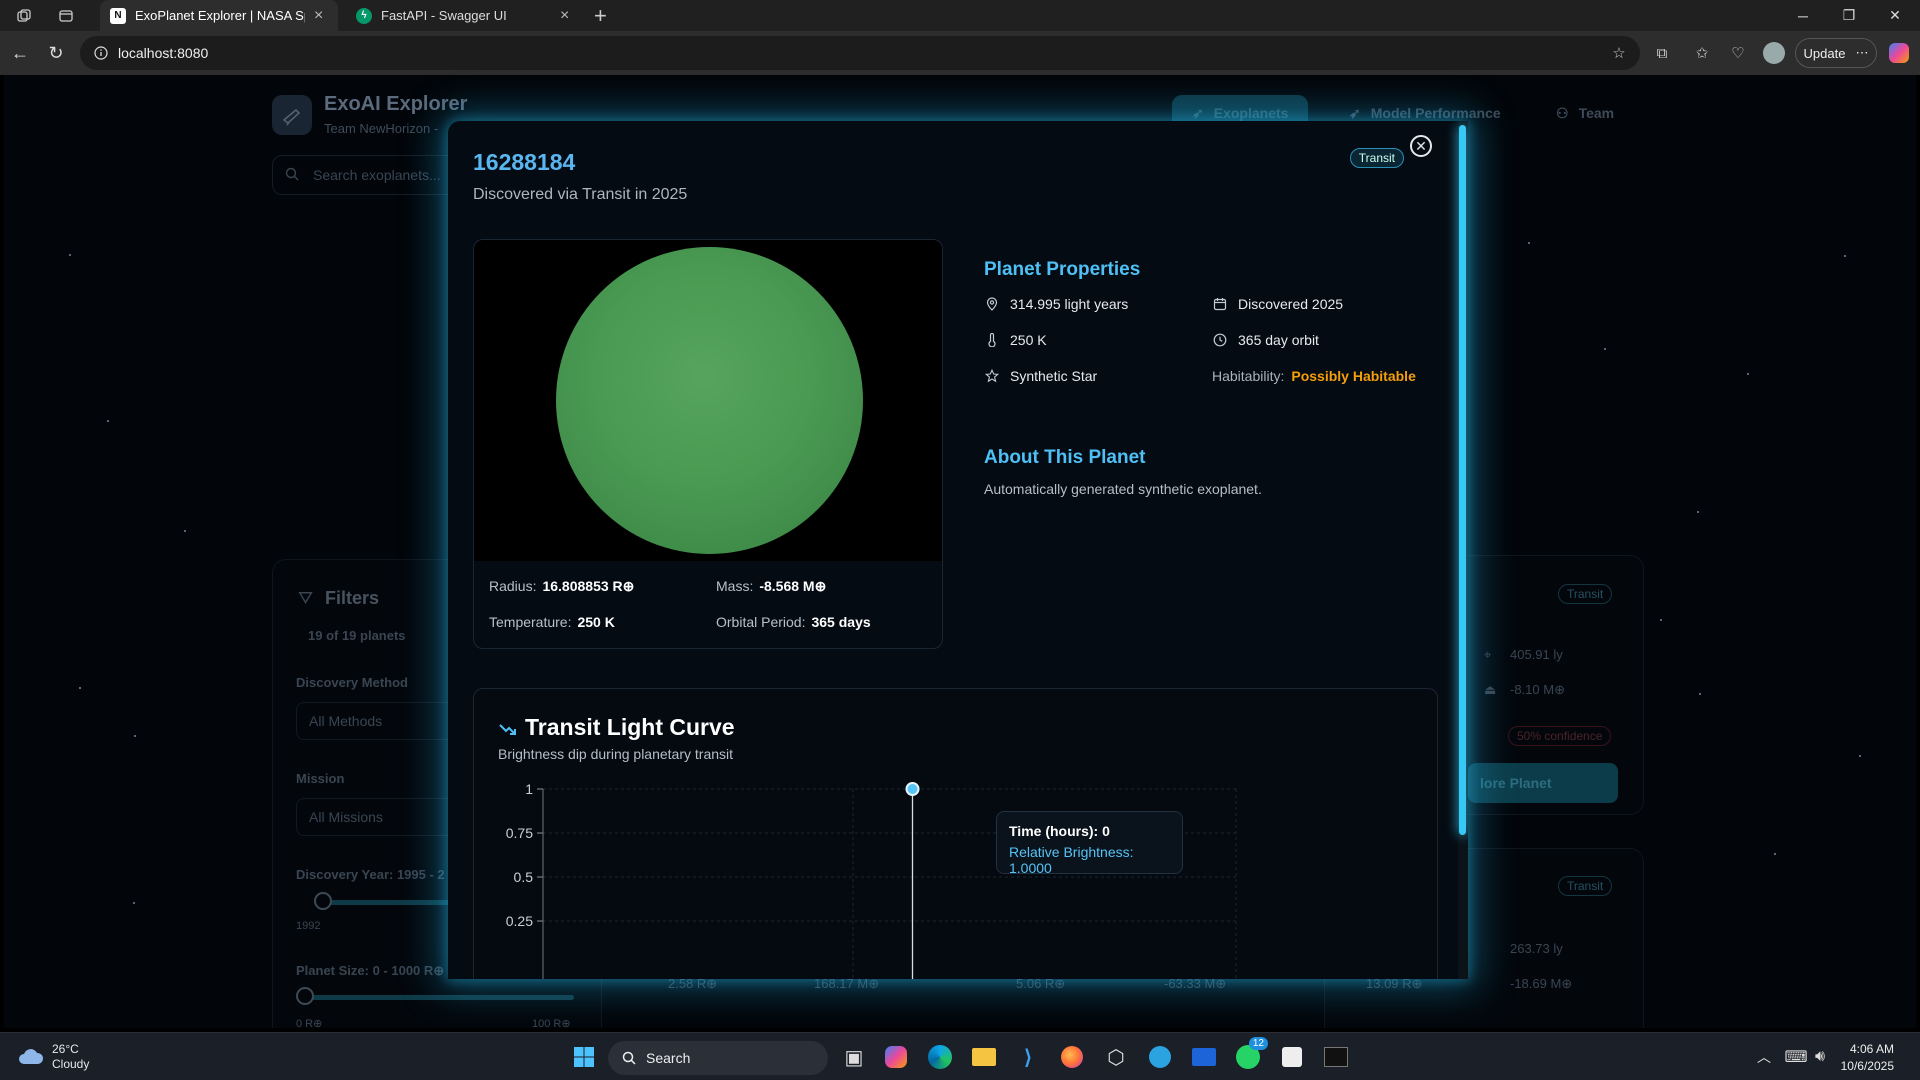 This screenshot has width=1920, height=1080. What do you see at coordinates (370, 874) in the screenshot?
I see `discovery-year-label: Discovery Year: 1995 - 2` at bounding box center [370, 874].